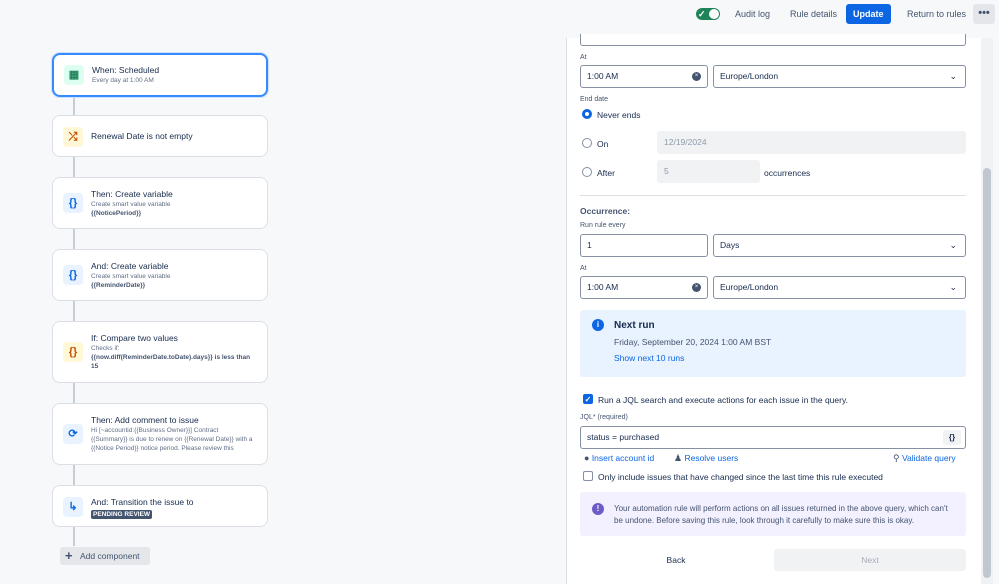  What do you see at coordinates (69, 555) in the screenshot?
I see `plus-icon: +` at bounding box center [69, 555].